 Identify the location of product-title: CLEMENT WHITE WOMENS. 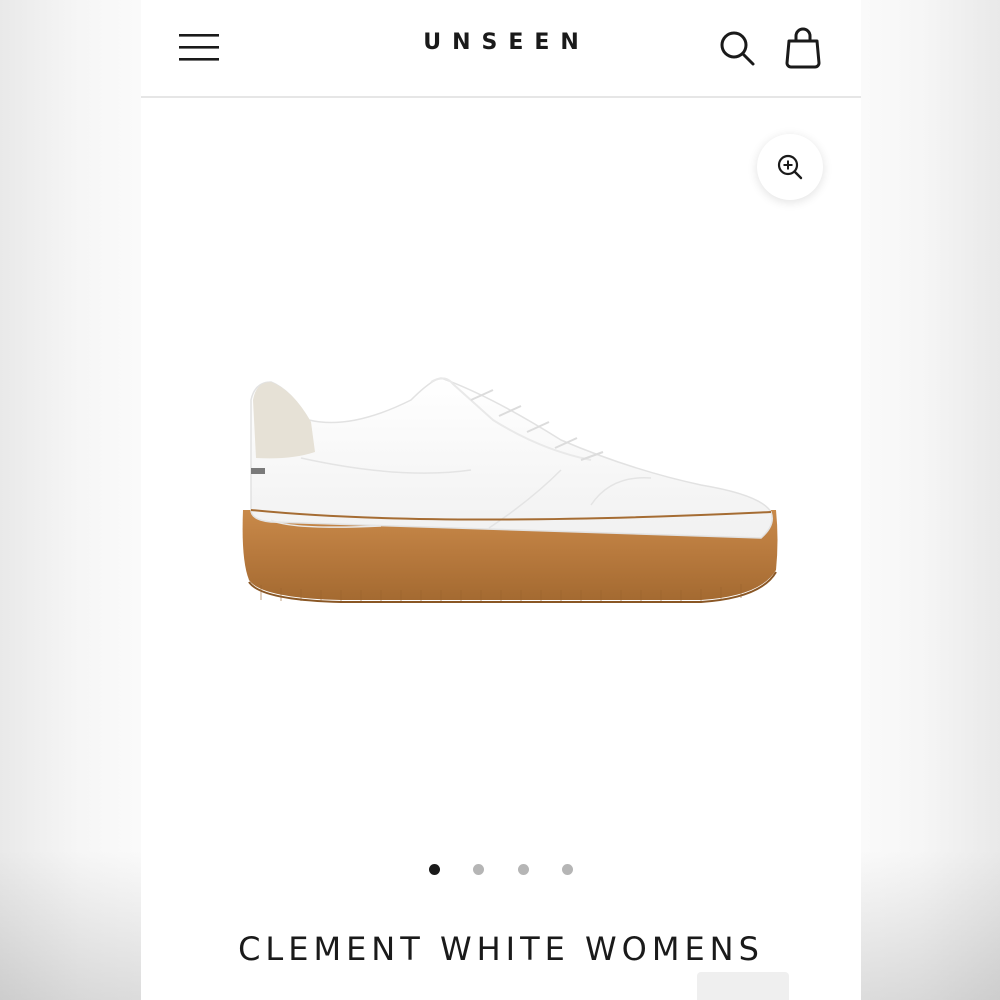
(501, 949).